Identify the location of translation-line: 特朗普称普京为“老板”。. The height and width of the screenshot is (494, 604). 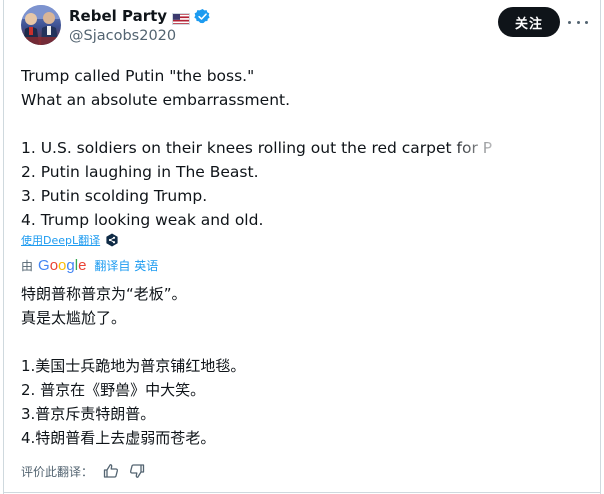
(104, 294).